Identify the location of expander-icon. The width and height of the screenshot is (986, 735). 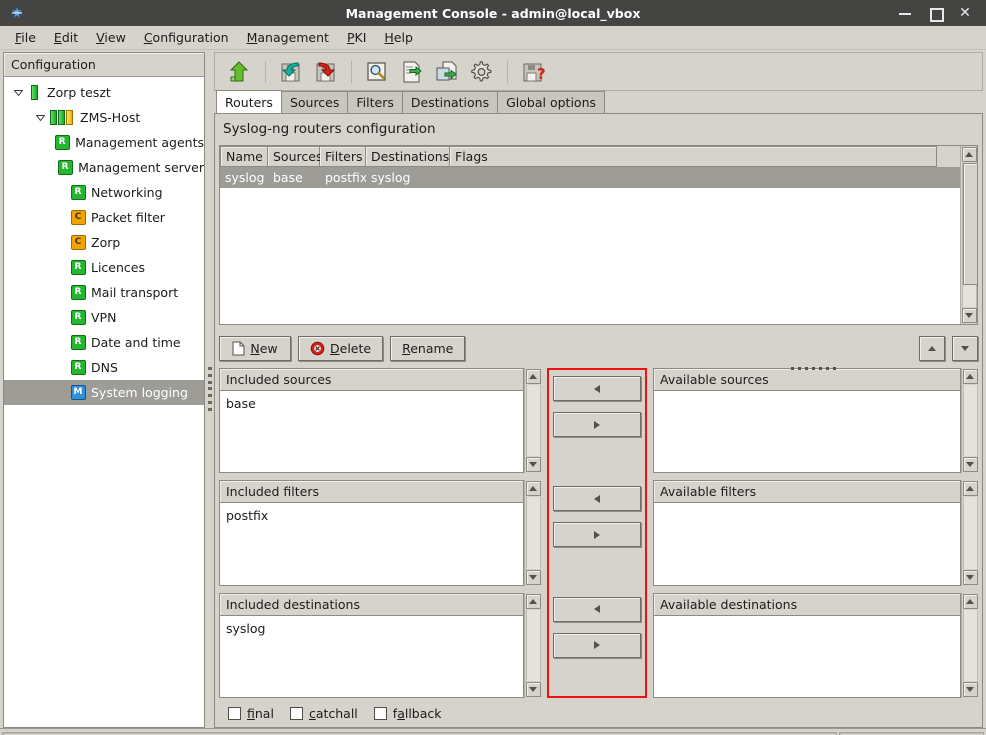
(18, 93).